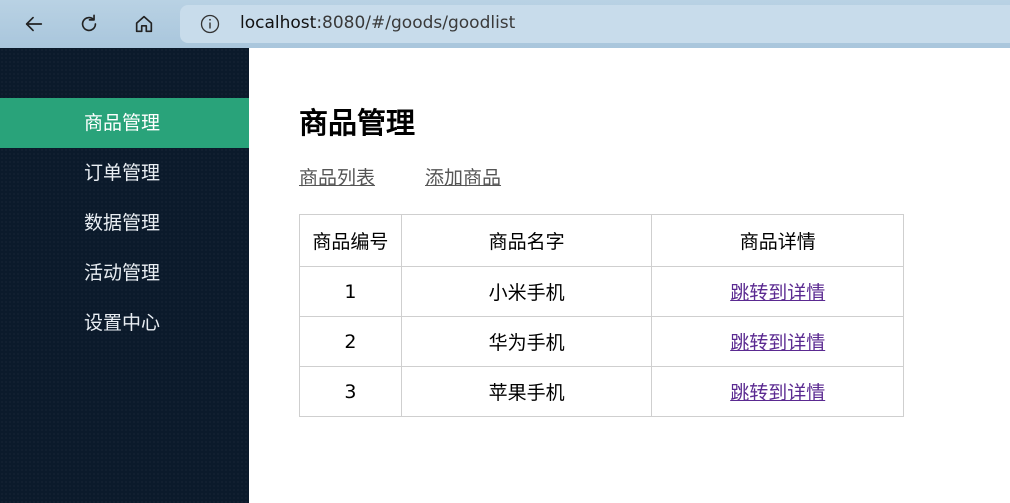  I want to click on page-title: 商品管理, so click(357, 123).